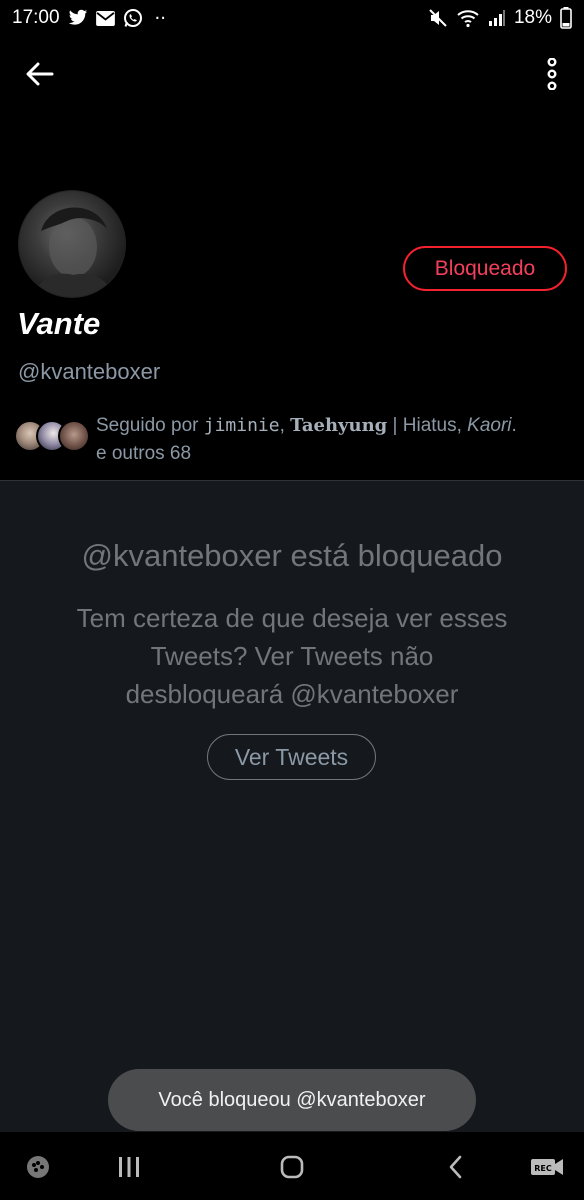  I want to click on follower-name: | Hiatus,, so click(427, 425).